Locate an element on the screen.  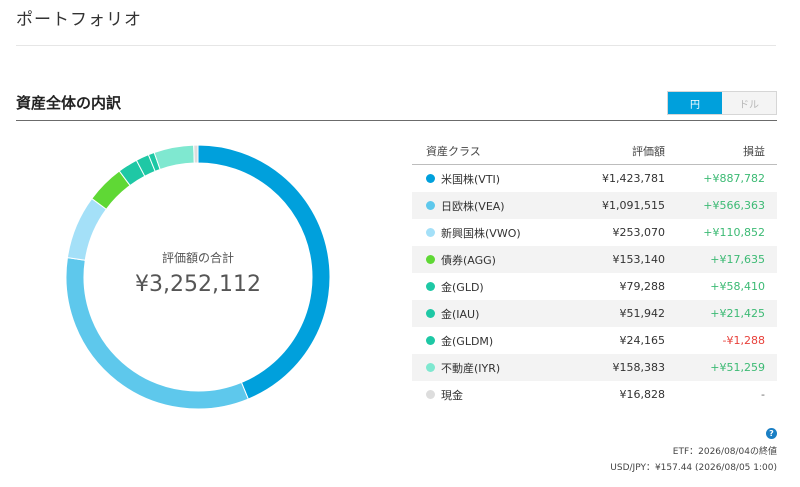
table-row: 不動産(IYR) ¥158,383 +¥51,259 is located at coordinates (594, 367).